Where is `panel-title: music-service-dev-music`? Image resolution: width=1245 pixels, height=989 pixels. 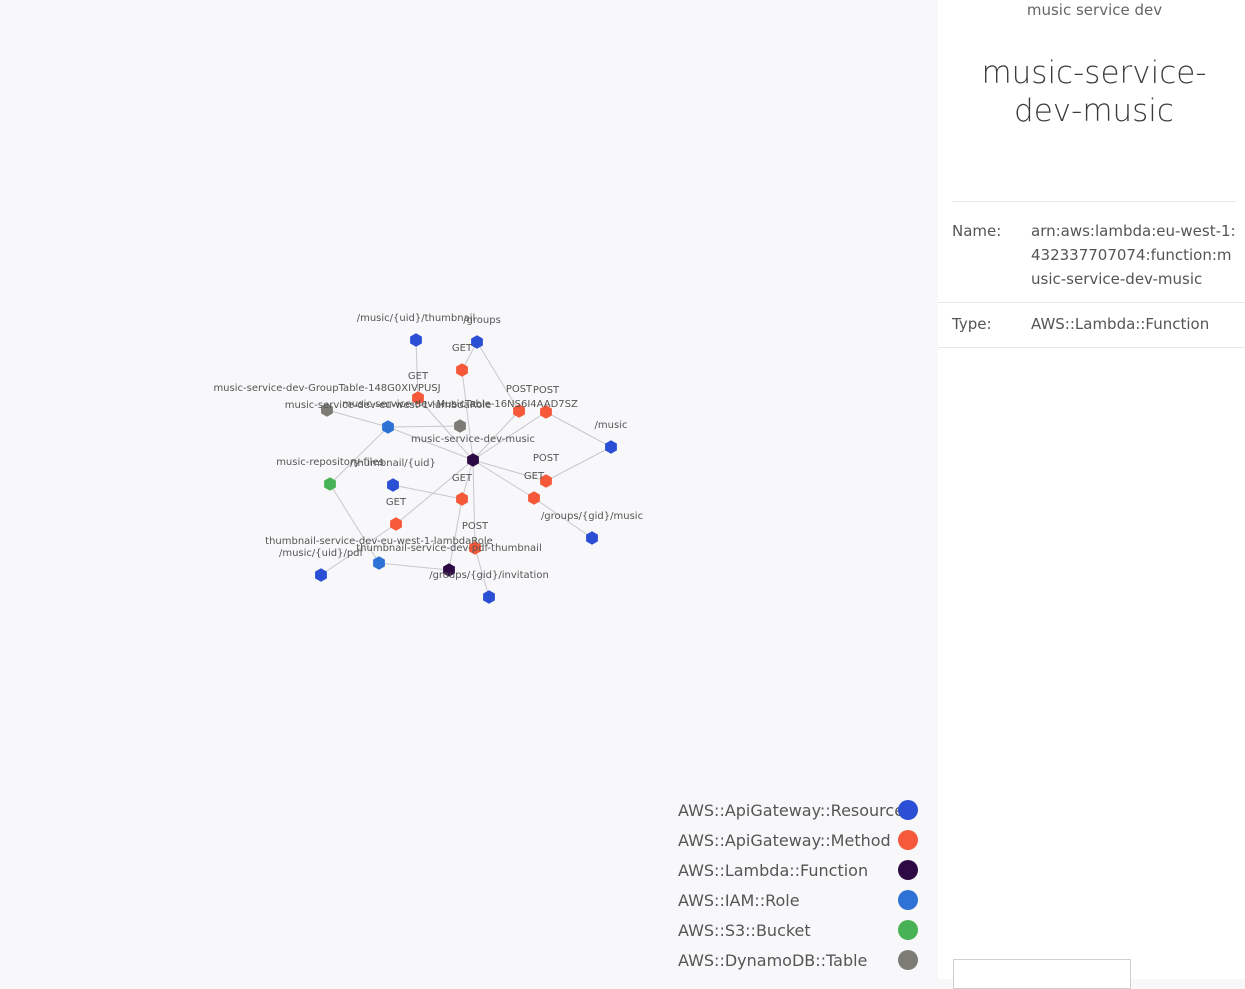 panel-title: music-service-dev-music is located at coordinates (1094, 92).